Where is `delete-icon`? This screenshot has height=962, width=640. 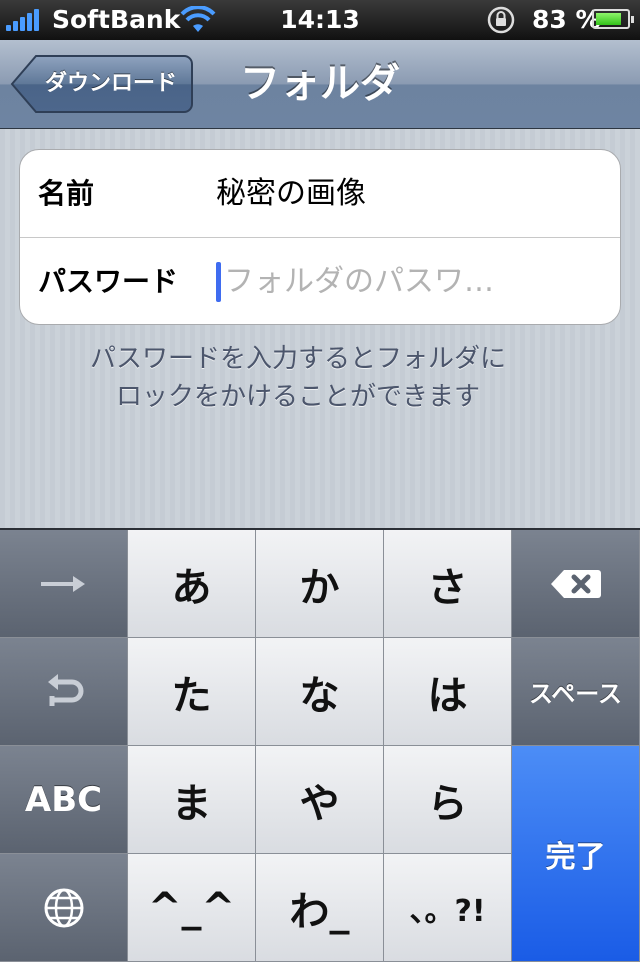 delete-icon is located at coordinates (575, 583).